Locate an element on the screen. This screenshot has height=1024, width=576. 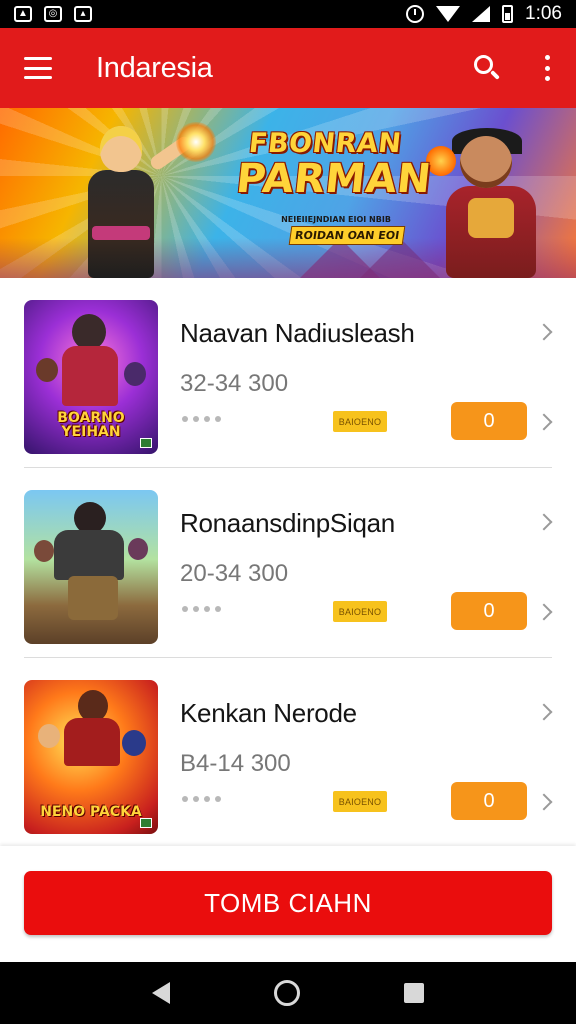
banner-title-line1: FBONRAN is located at coordinates (325, 143).